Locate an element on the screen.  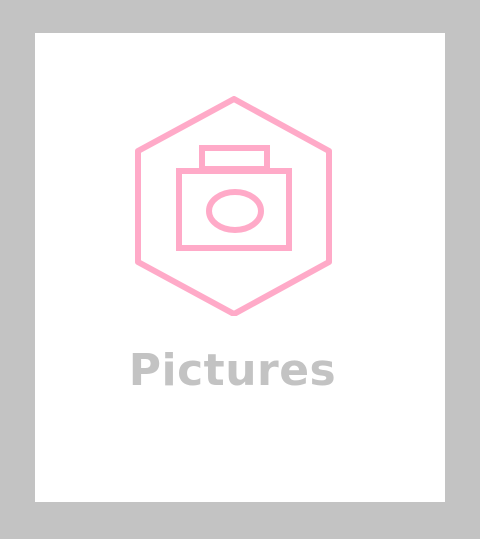
camera-lens is located at coordinates (235, 211).